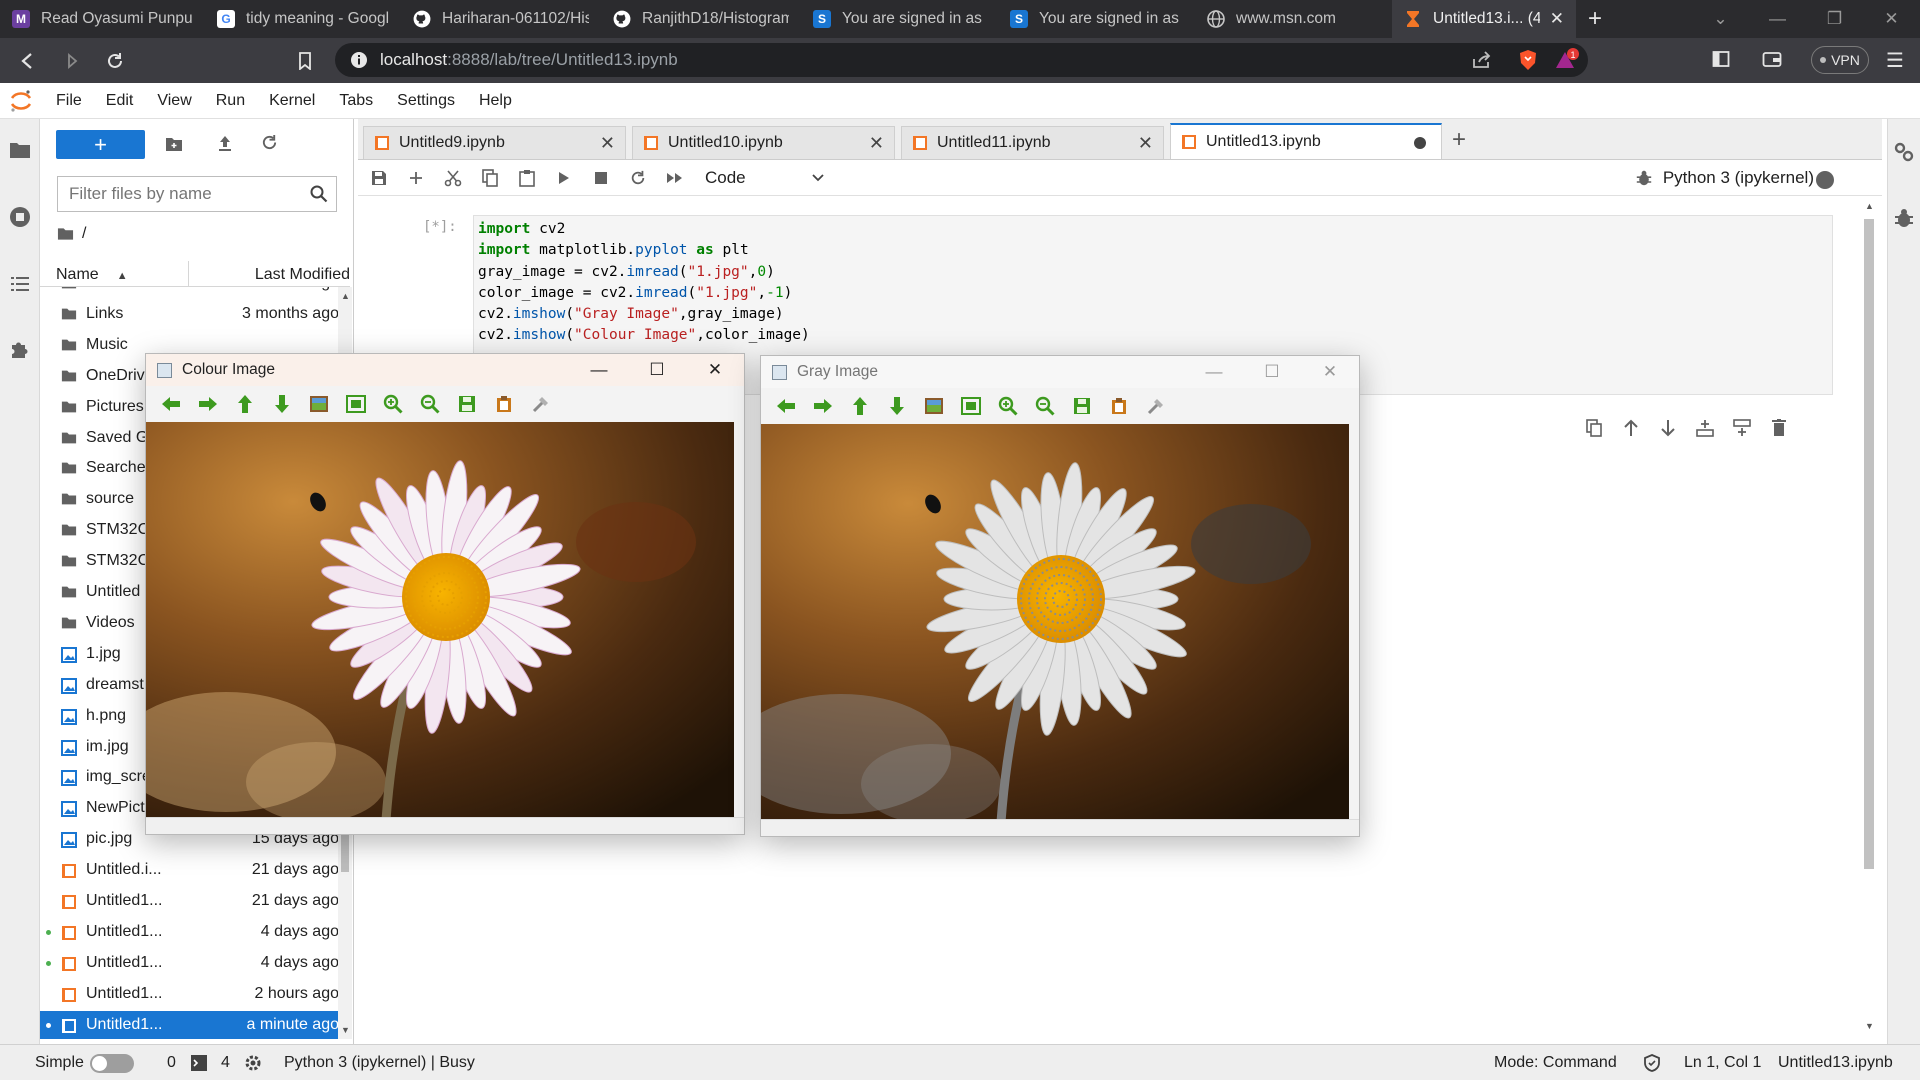  Describe the element at coordinates (1738, 178) in the screenshot. I see `kernel-name: Python 3 (ipykernel)` at that location.